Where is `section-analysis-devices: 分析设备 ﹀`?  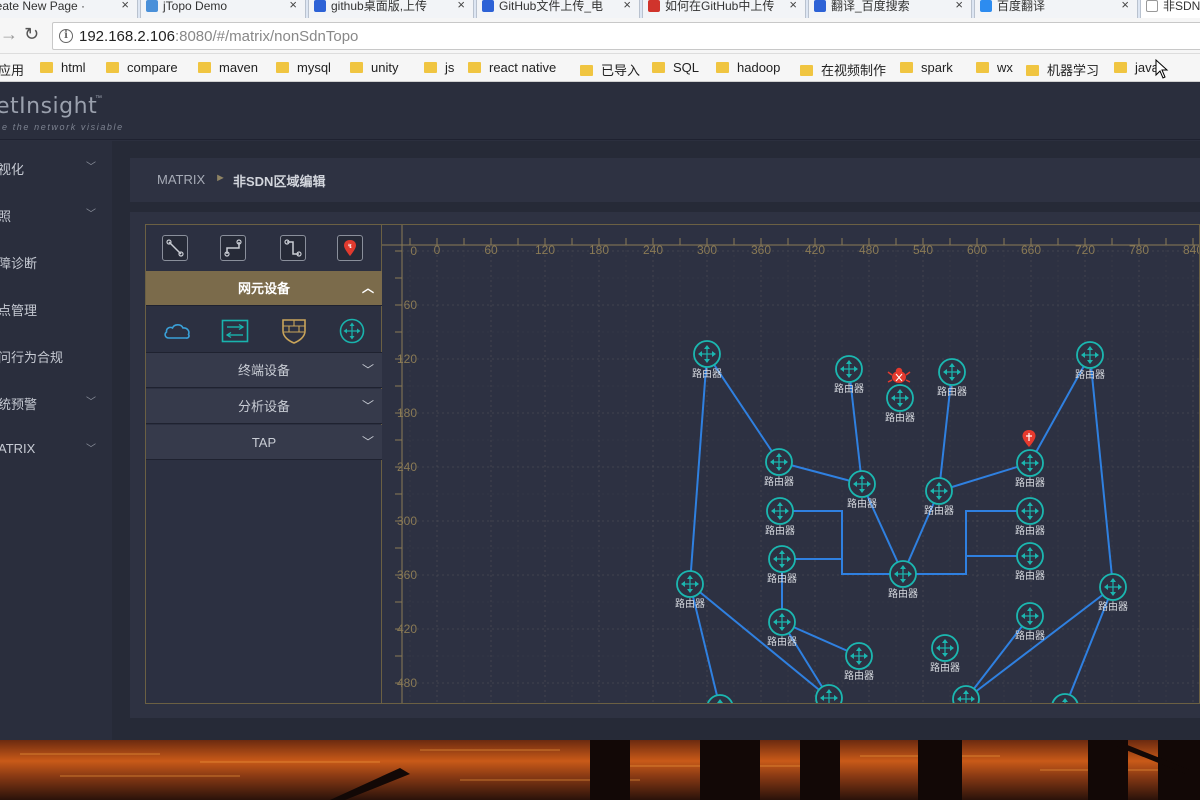
section-analysis-devices: 分析设备 ﹀ is located at coordinates (264, 406).